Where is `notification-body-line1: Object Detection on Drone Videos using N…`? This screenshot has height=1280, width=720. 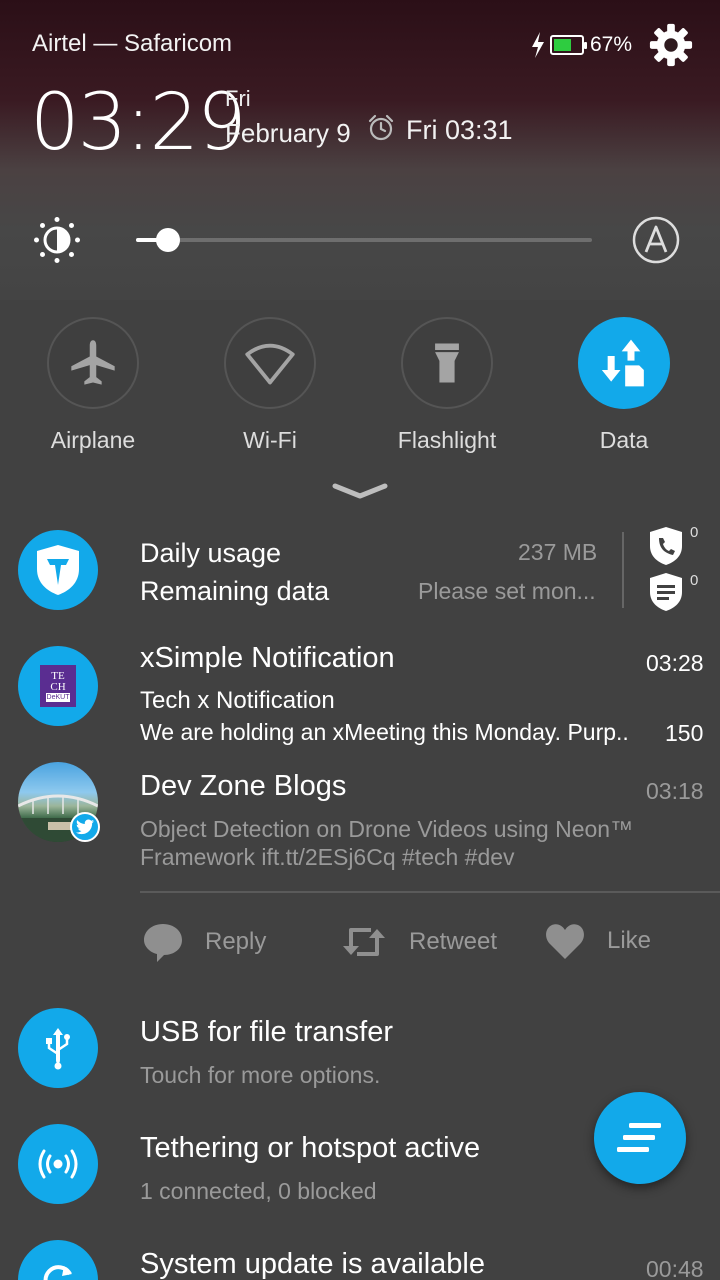
notification-body-line1: Object Detection on Drone Videos using N… is located at coordinates (387, 829).